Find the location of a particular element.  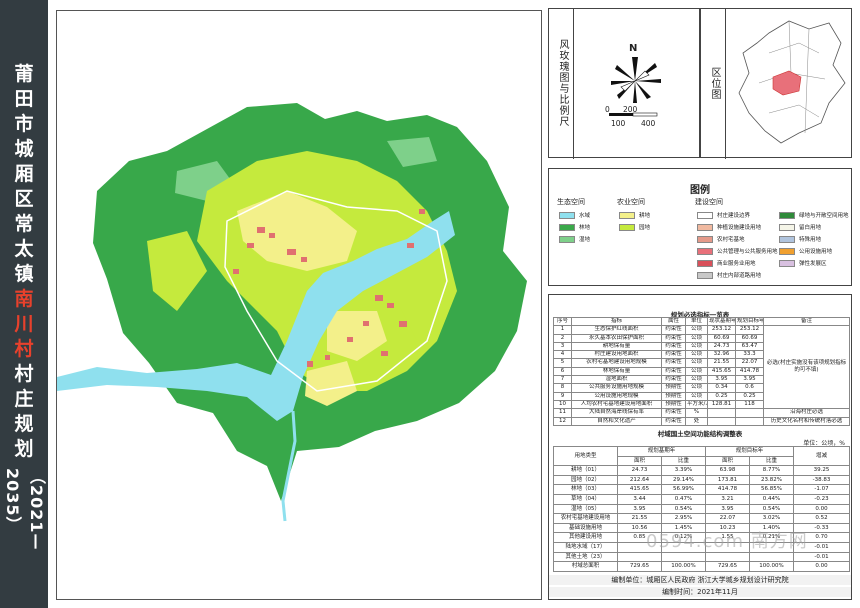

table2-cell: 农村宅基地建设用地 is located at coordinates (585, 518).